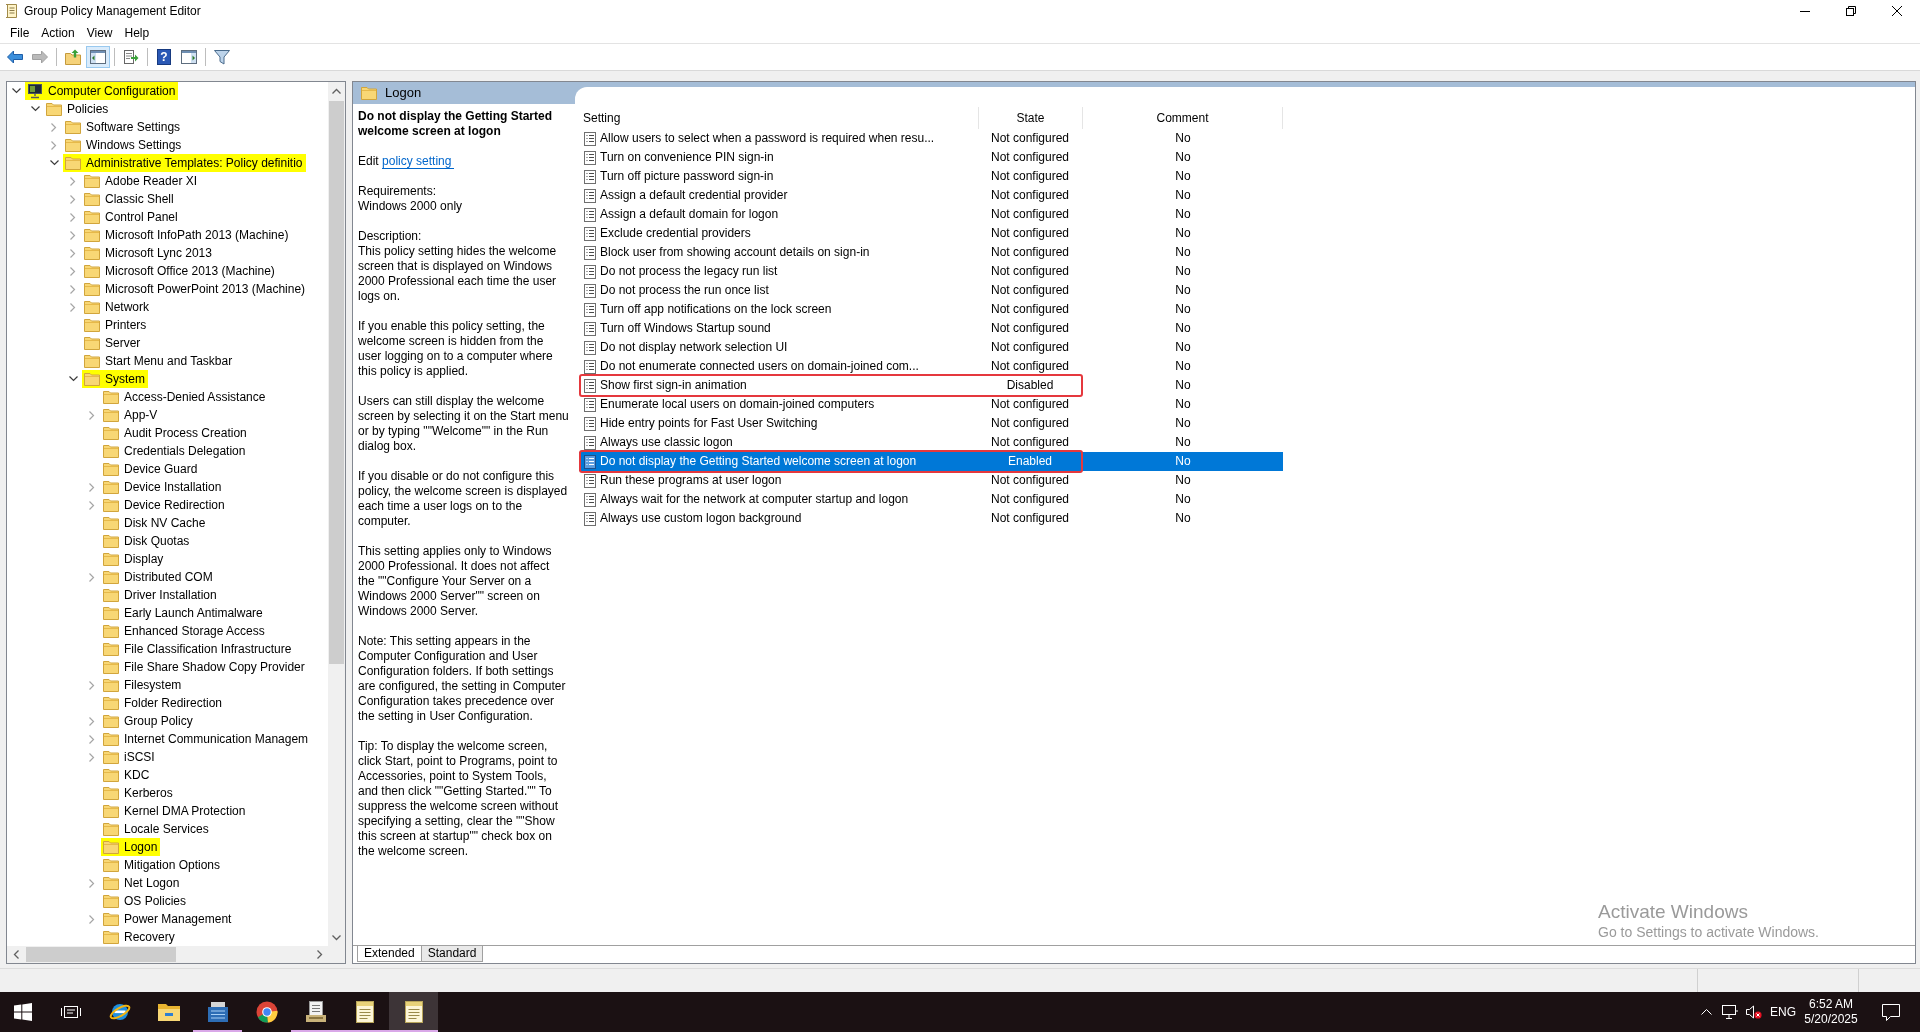 The image size is (1920, 1032). Describe the element at coordinates (185, 397) in the screenshot. I see `tree-item: Access-Denied Assistance` at that location.